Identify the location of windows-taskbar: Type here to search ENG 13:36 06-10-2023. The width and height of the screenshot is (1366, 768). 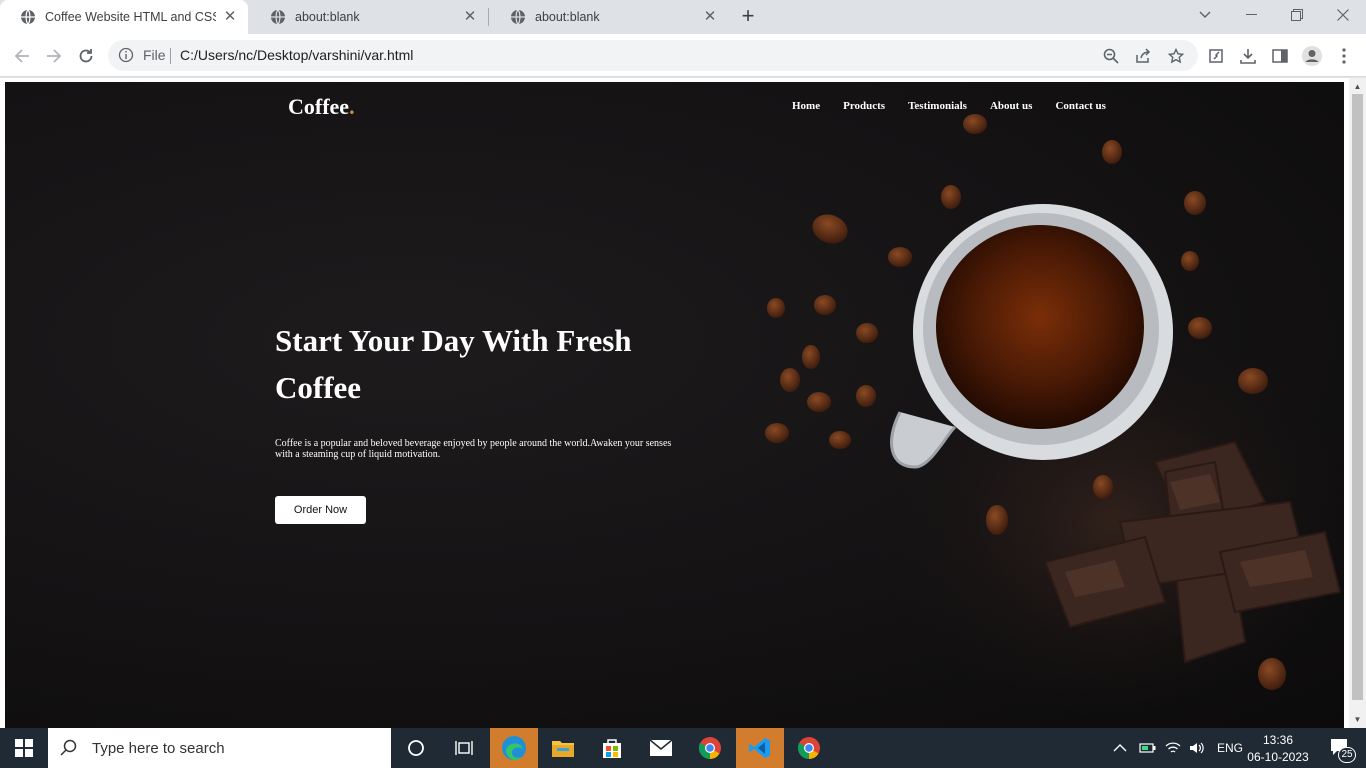
(683, 748).